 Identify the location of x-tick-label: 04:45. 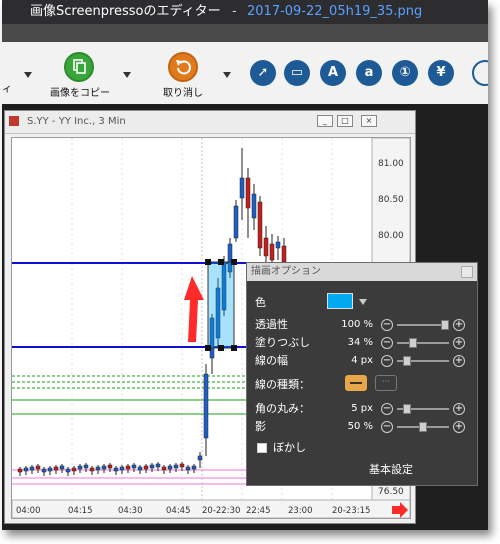
(178, 511).